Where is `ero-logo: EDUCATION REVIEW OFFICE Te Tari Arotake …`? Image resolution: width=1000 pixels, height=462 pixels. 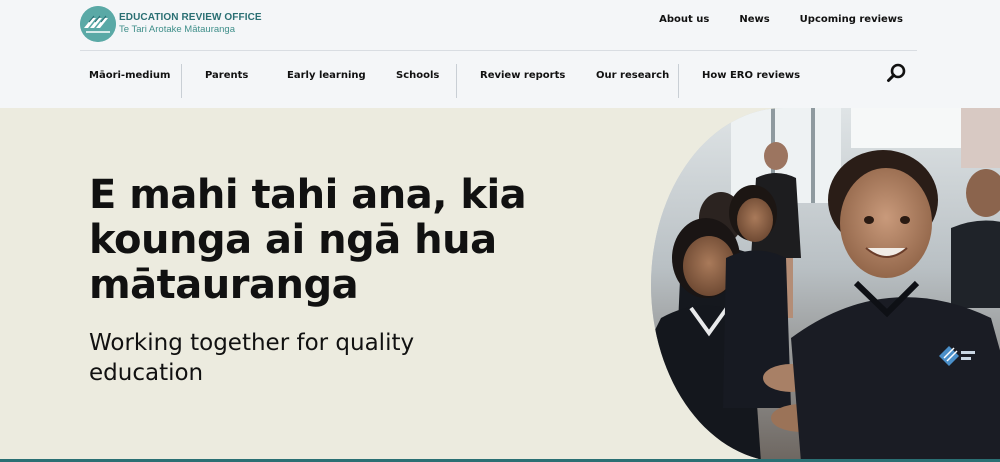 ero-logo: EDUCATION REVIEW OFFICE Te Tari Arotake … is located at coordinates (171, 24).